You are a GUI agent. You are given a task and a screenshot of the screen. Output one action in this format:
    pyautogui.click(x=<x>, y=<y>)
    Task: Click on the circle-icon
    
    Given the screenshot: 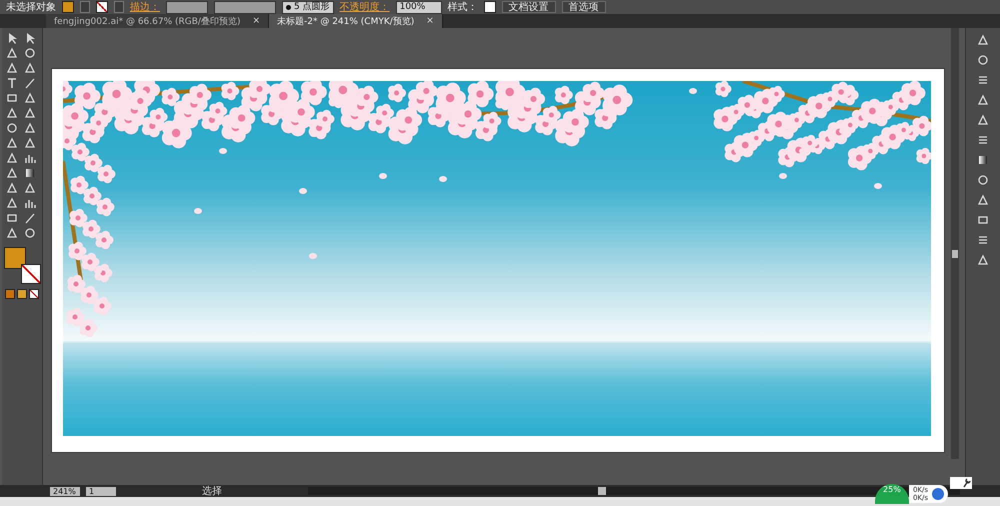 What is the action you would take?
    pyautogui.click(x=983, y=180)
    